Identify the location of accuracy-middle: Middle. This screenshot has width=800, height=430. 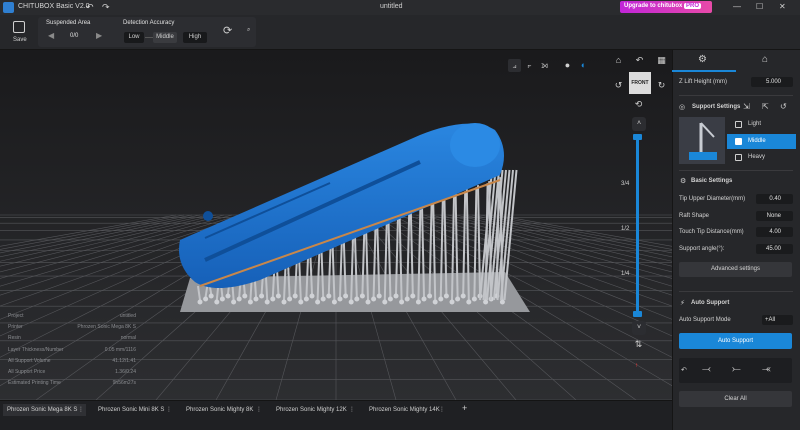
(165, 37).